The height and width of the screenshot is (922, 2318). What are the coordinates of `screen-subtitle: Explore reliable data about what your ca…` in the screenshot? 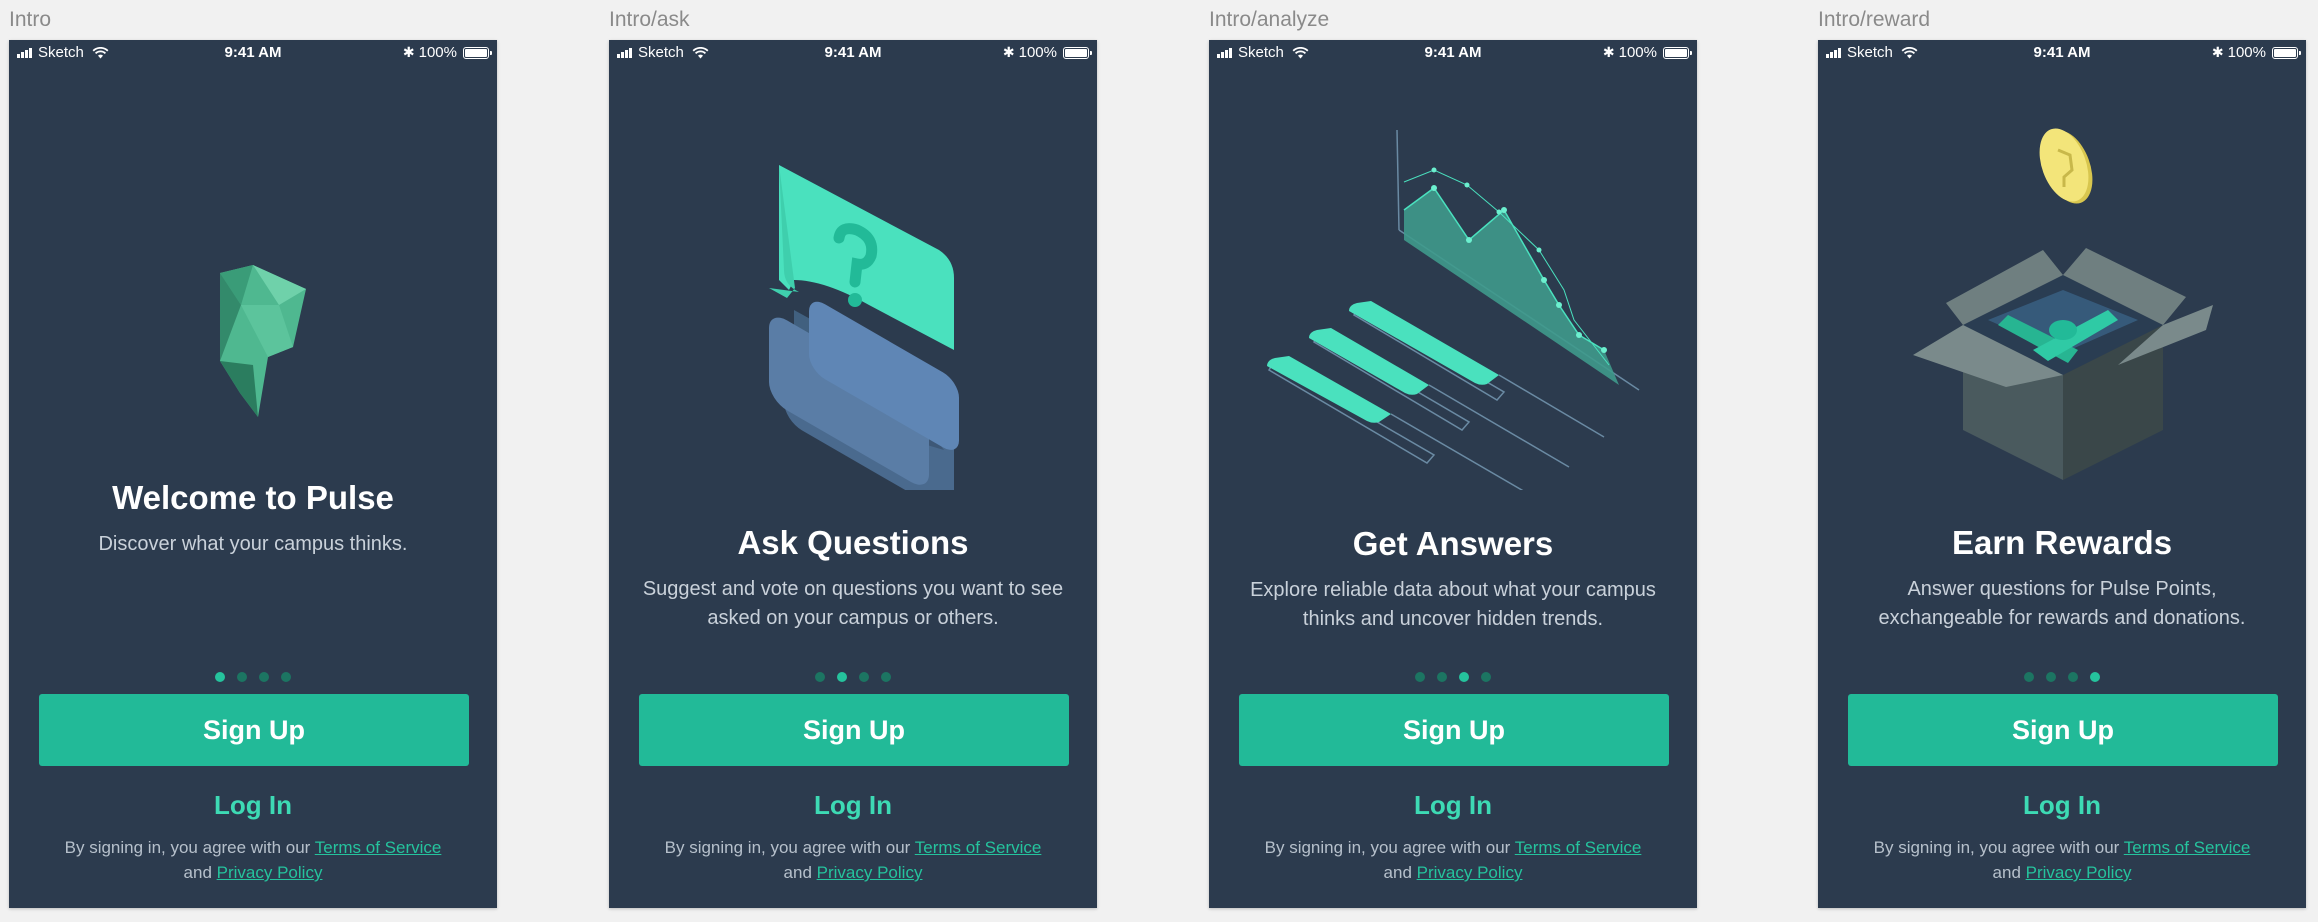 It's located at (1453, 604).